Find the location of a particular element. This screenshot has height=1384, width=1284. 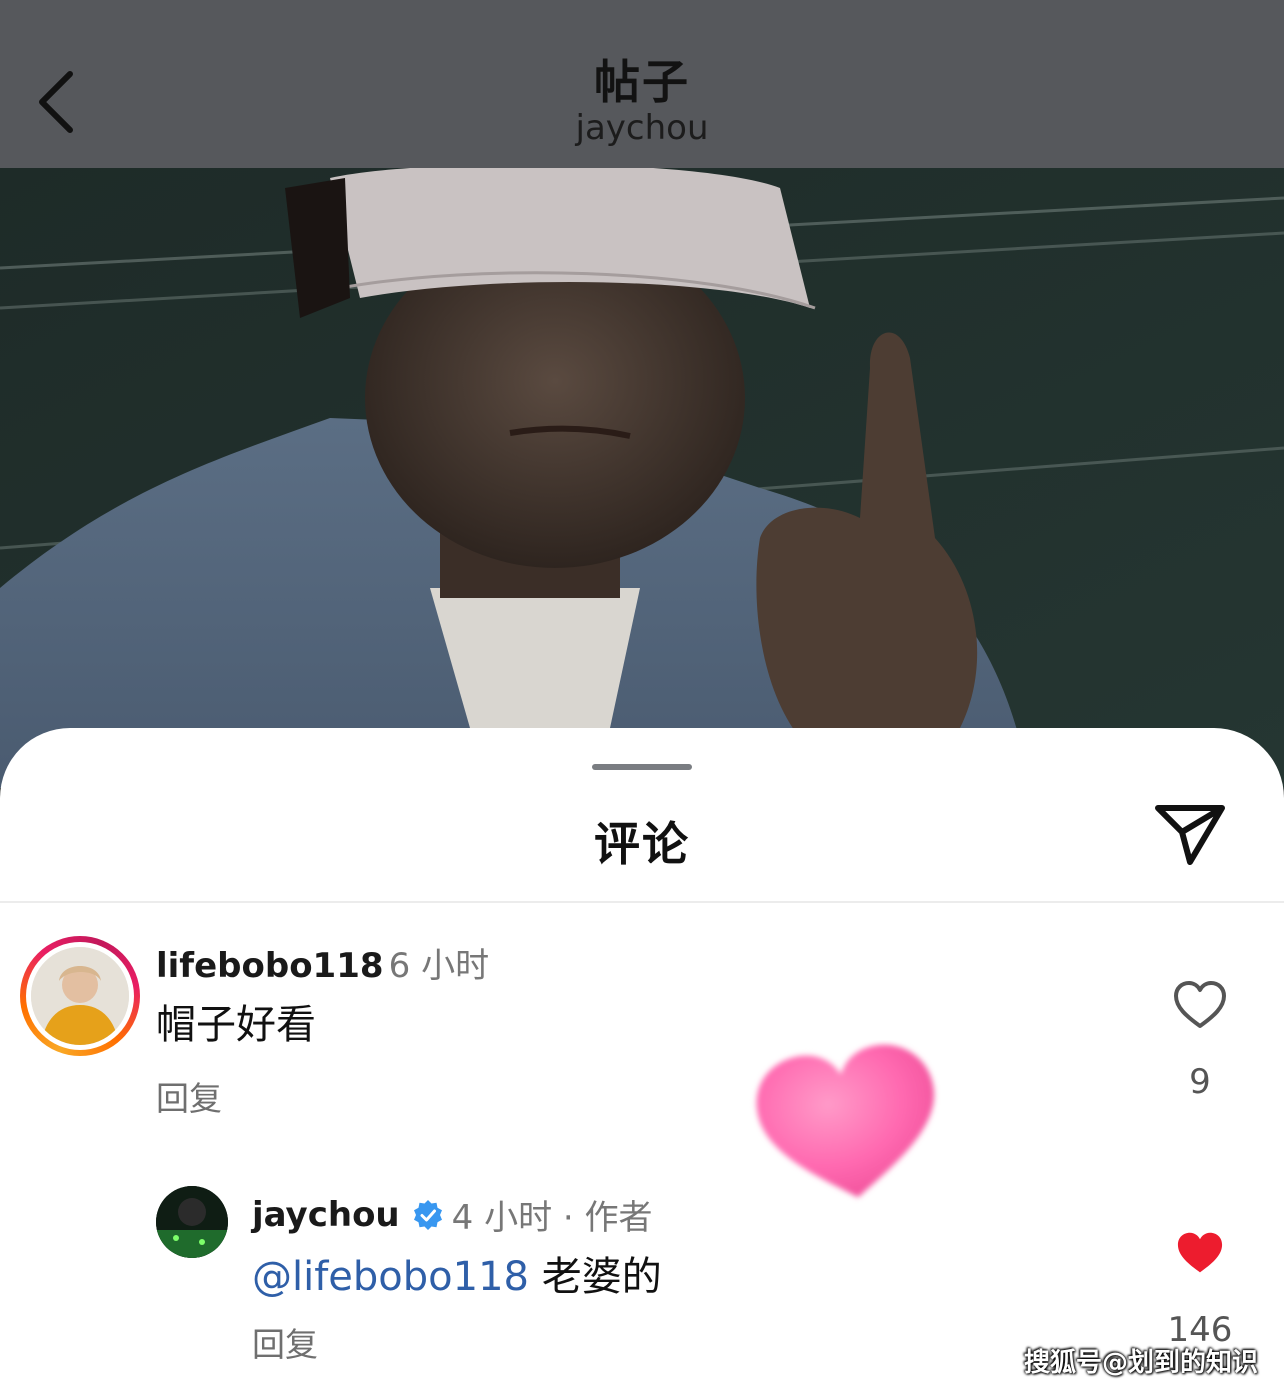

watermark: 搜狐号@划到的知识 is located at coordinates (1141, 1363).